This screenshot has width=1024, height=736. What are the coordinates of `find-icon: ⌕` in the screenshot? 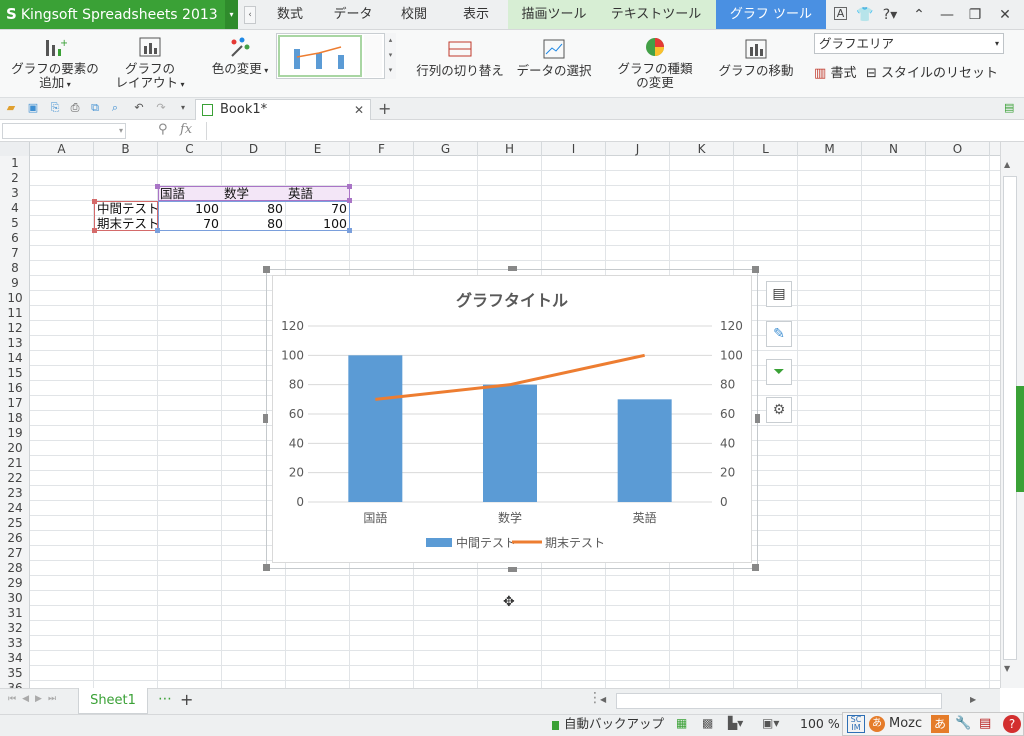 It's located at (115, 108).